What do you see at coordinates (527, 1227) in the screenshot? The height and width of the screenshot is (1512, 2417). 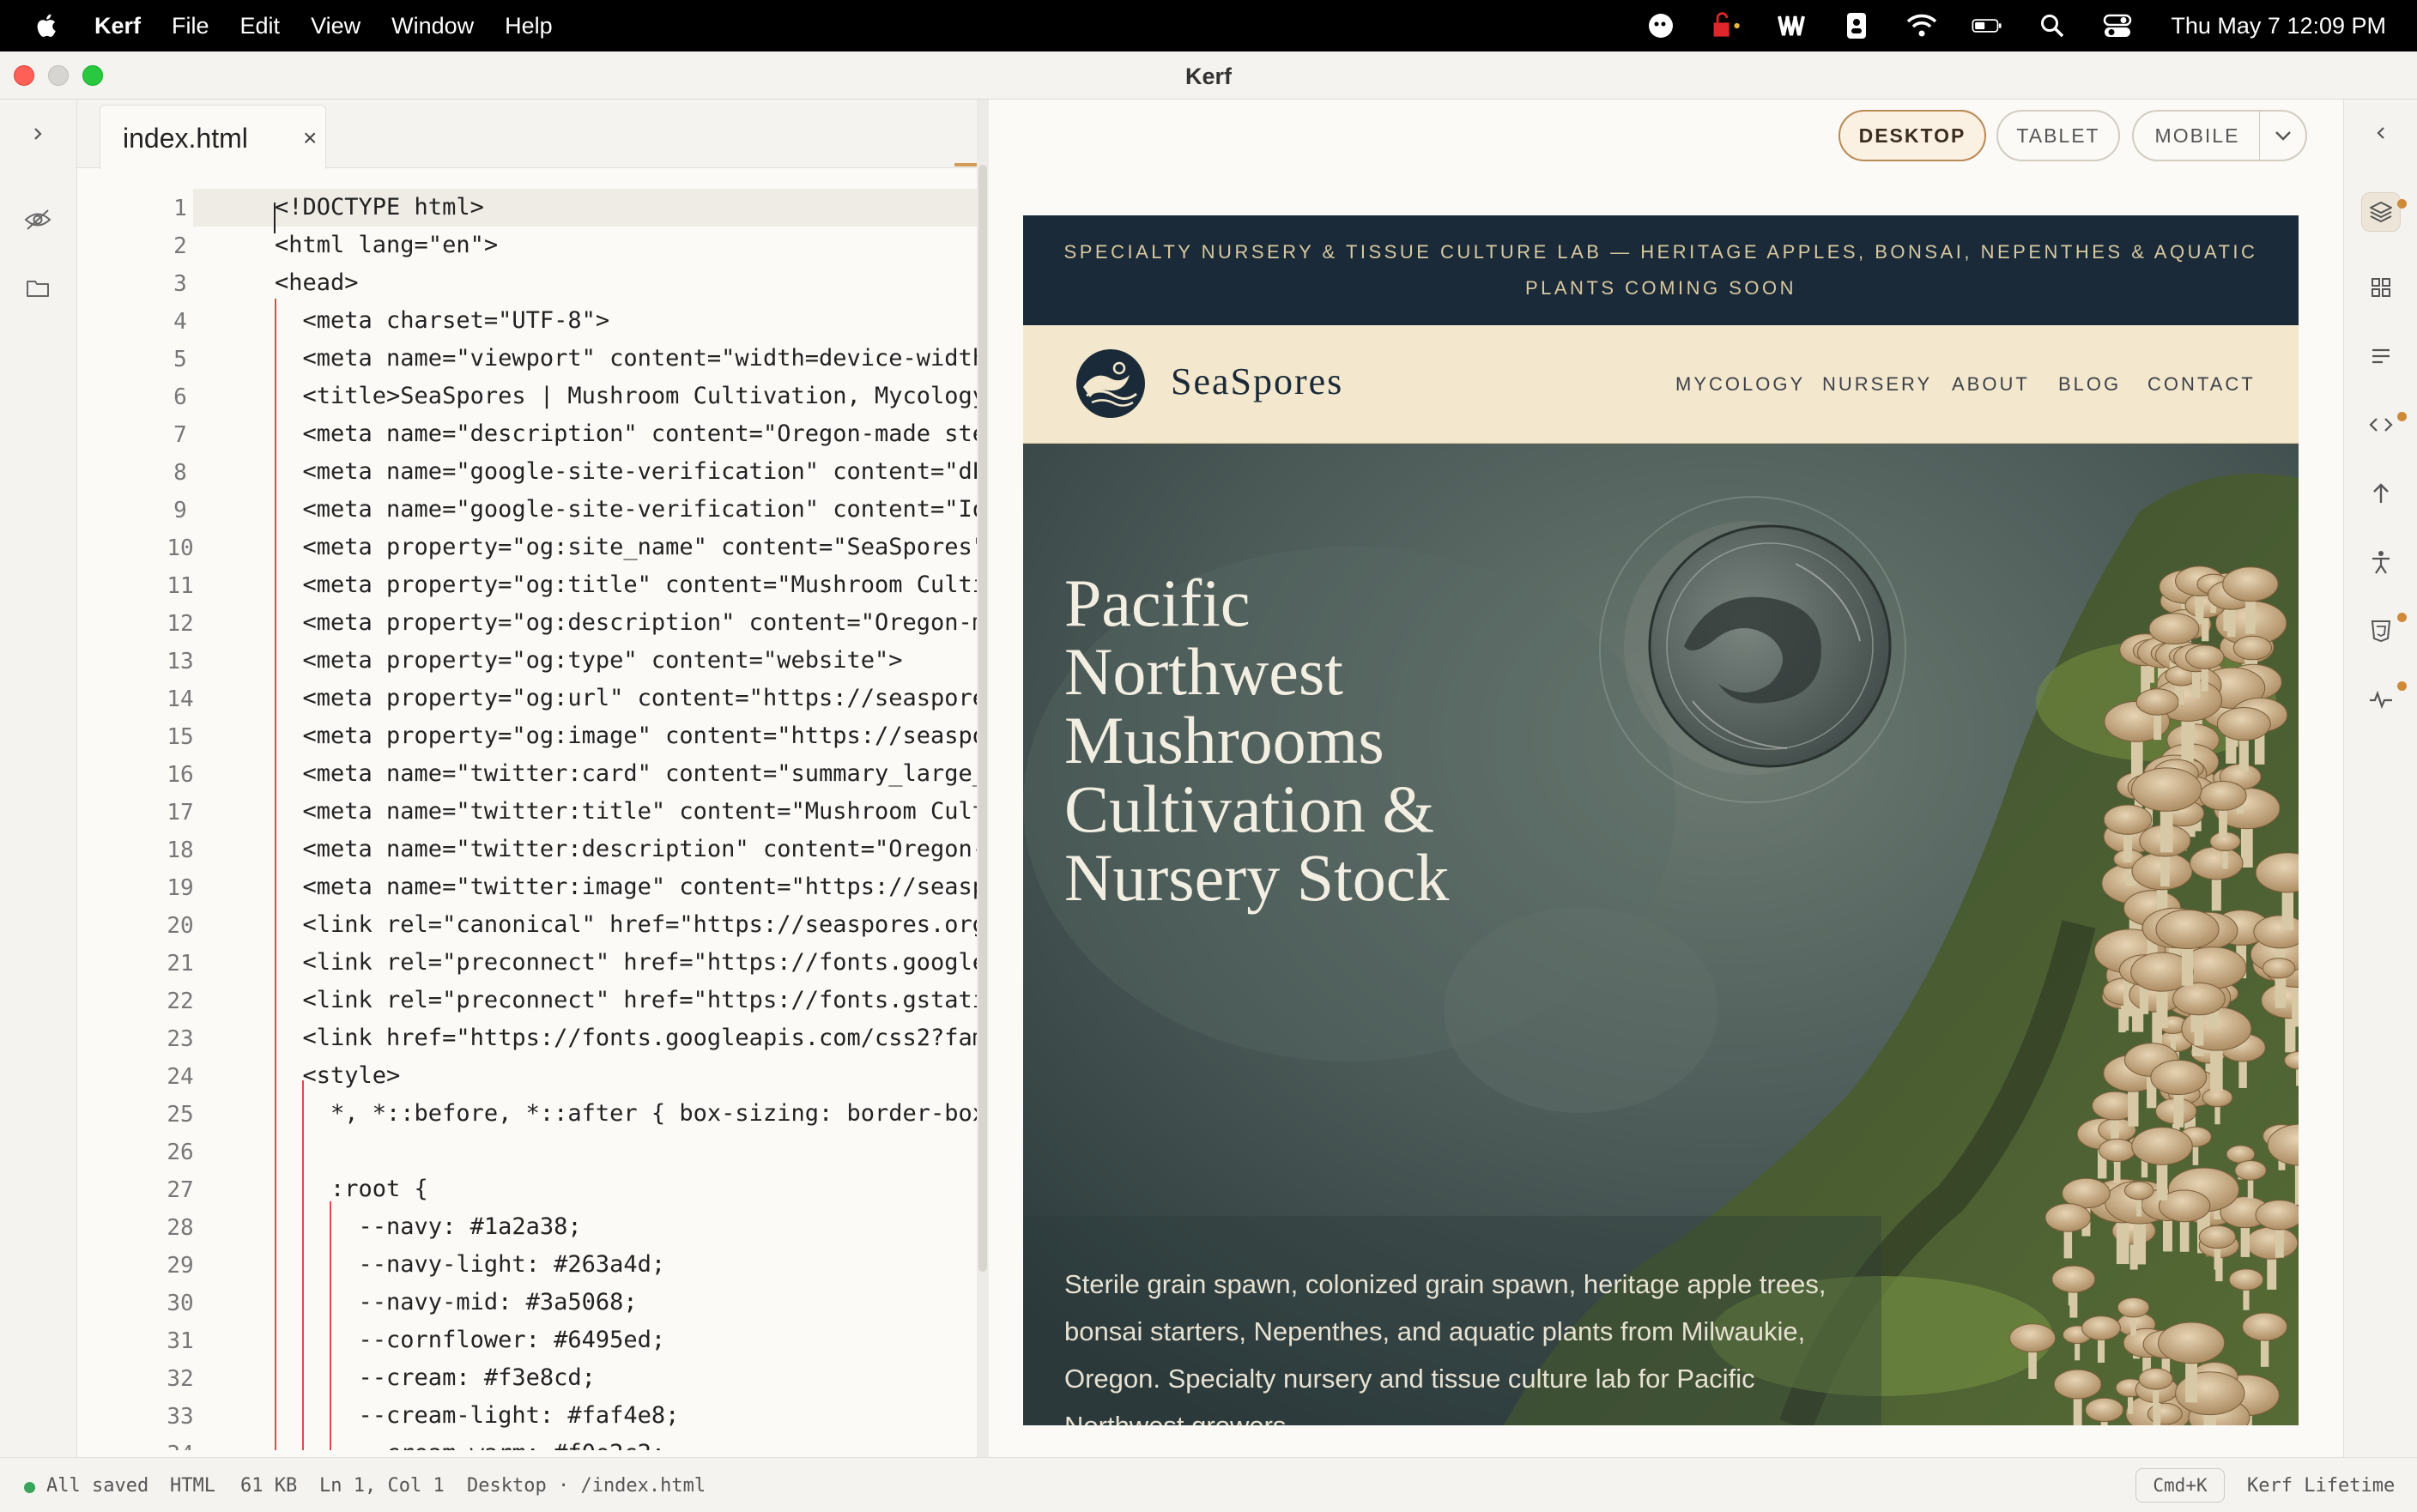 I see `code-line: 28 --navy: #1a2a38;` at bounding box center [527, 1227].